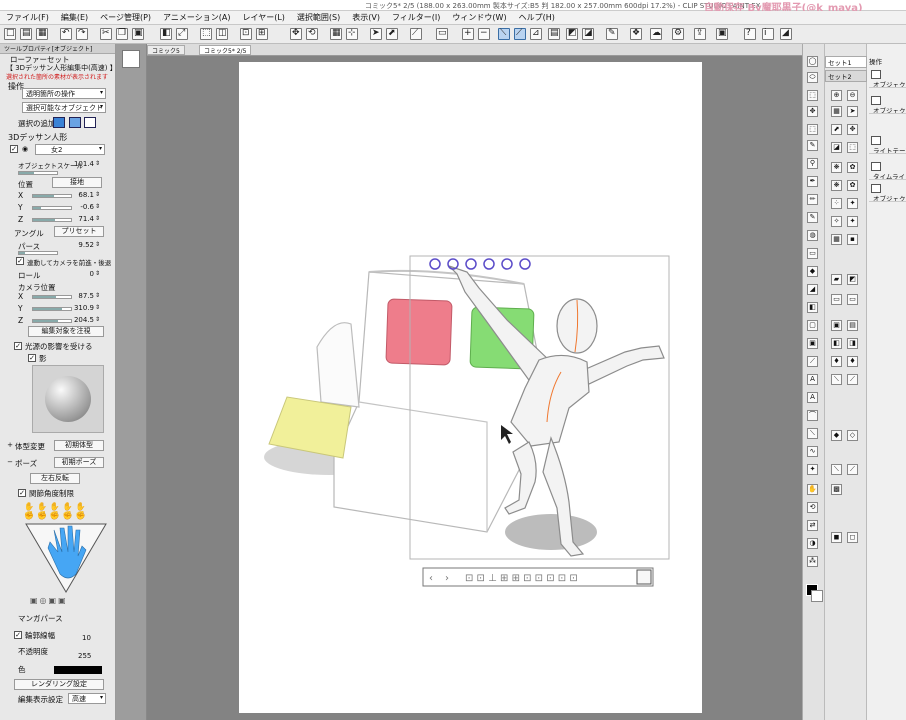 The width and height of the screenshot is (906, 720). Describe the element at coordinates (852, 435) in the screenshot. I see `subtool-icon-32: ◇` at that location.